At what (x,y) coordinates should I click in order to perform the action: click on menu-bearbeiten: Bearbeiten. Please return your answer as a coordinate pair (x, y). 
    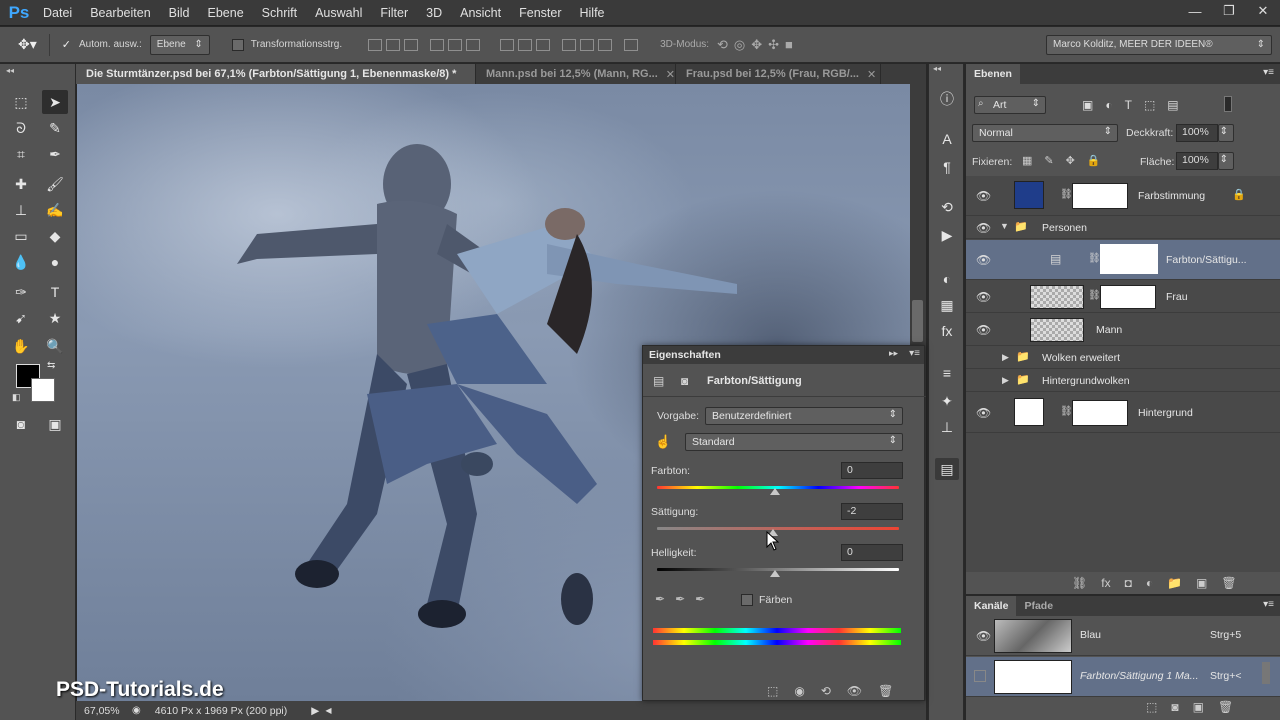
    Looking at the image, I should click on (120, 13).